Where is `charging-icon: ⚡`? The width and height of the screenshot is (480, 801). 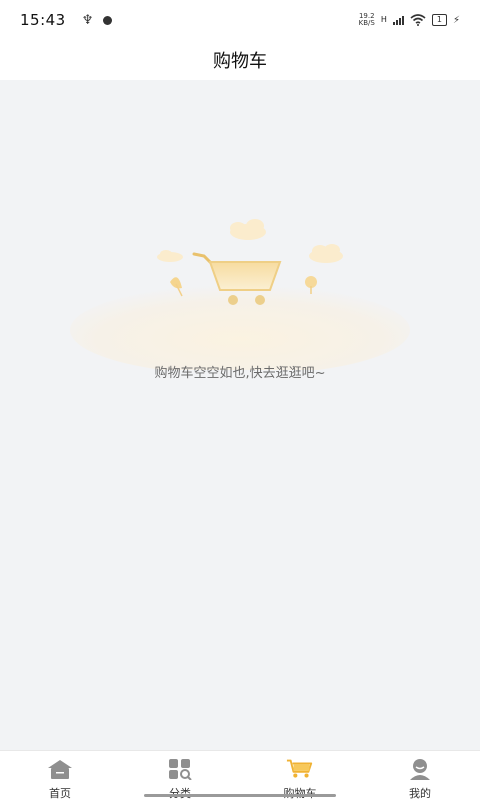
charging-icon: ⚡ is located at coordinates (456, 20).